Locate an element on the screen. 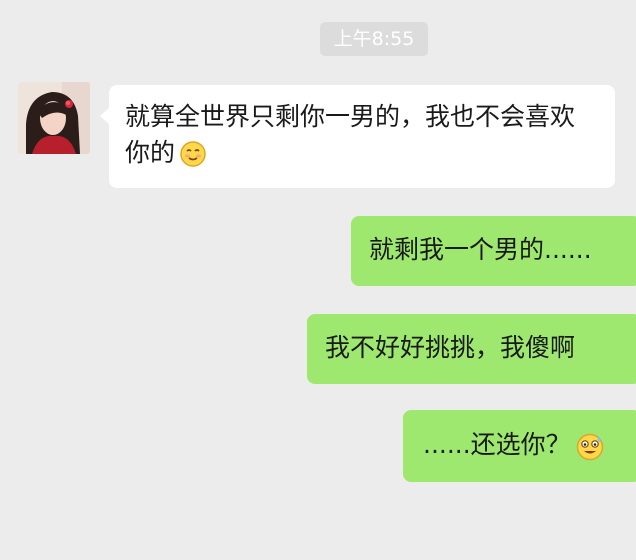 The image size is (636, 560). smiling-face-icon is located at coordinates (193, 154).